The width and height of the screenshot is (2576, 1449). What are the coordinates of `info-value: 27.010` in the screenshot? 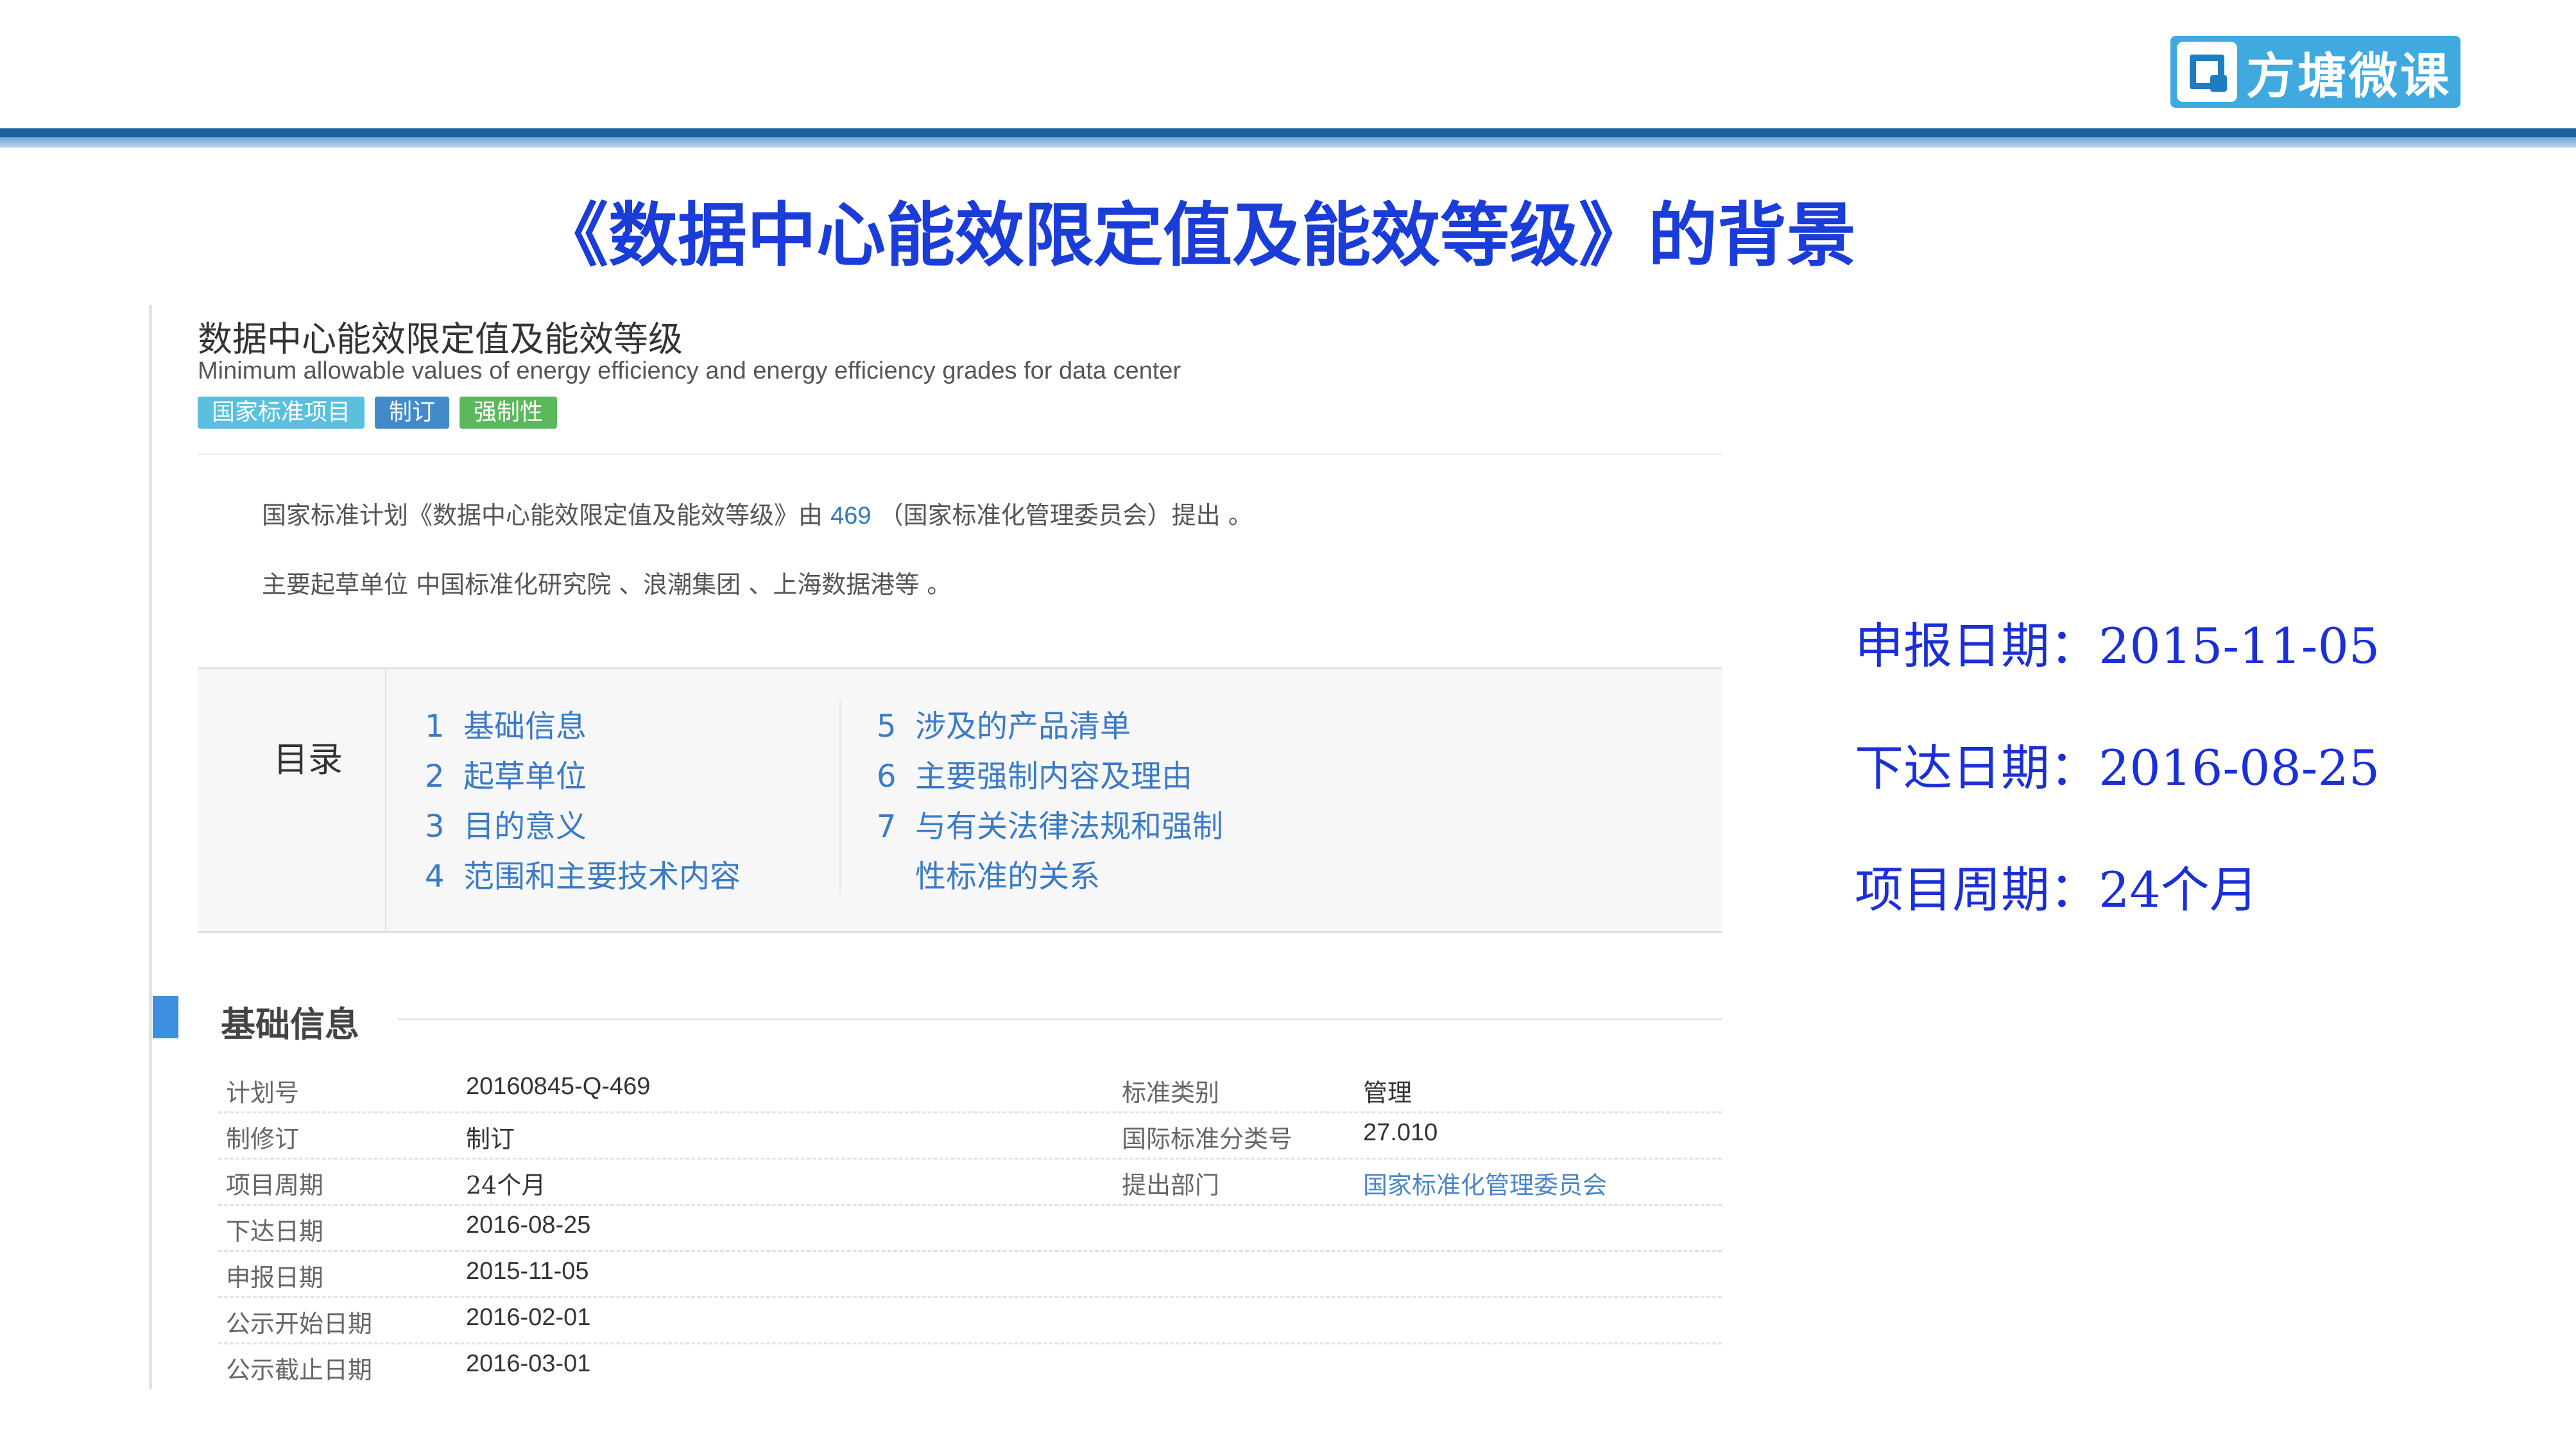 It's located at (1400, 1132).